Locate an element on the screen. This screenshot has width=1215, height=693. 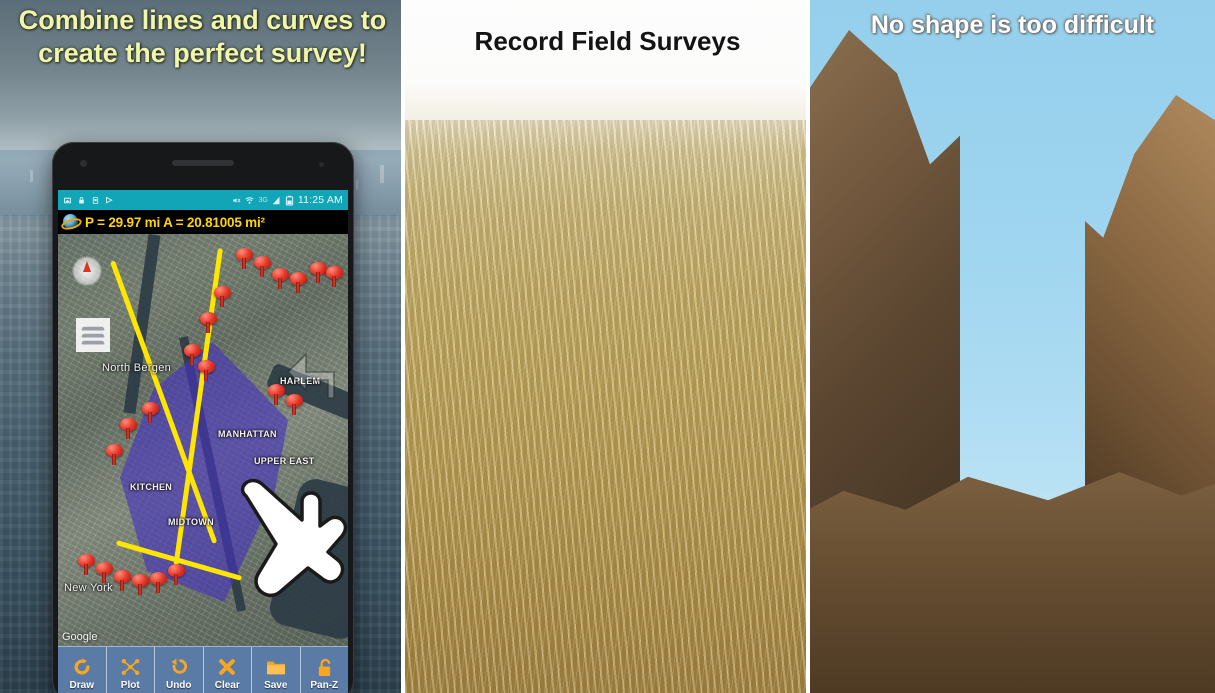
vpn-icon is located at coordinates (109, 199).